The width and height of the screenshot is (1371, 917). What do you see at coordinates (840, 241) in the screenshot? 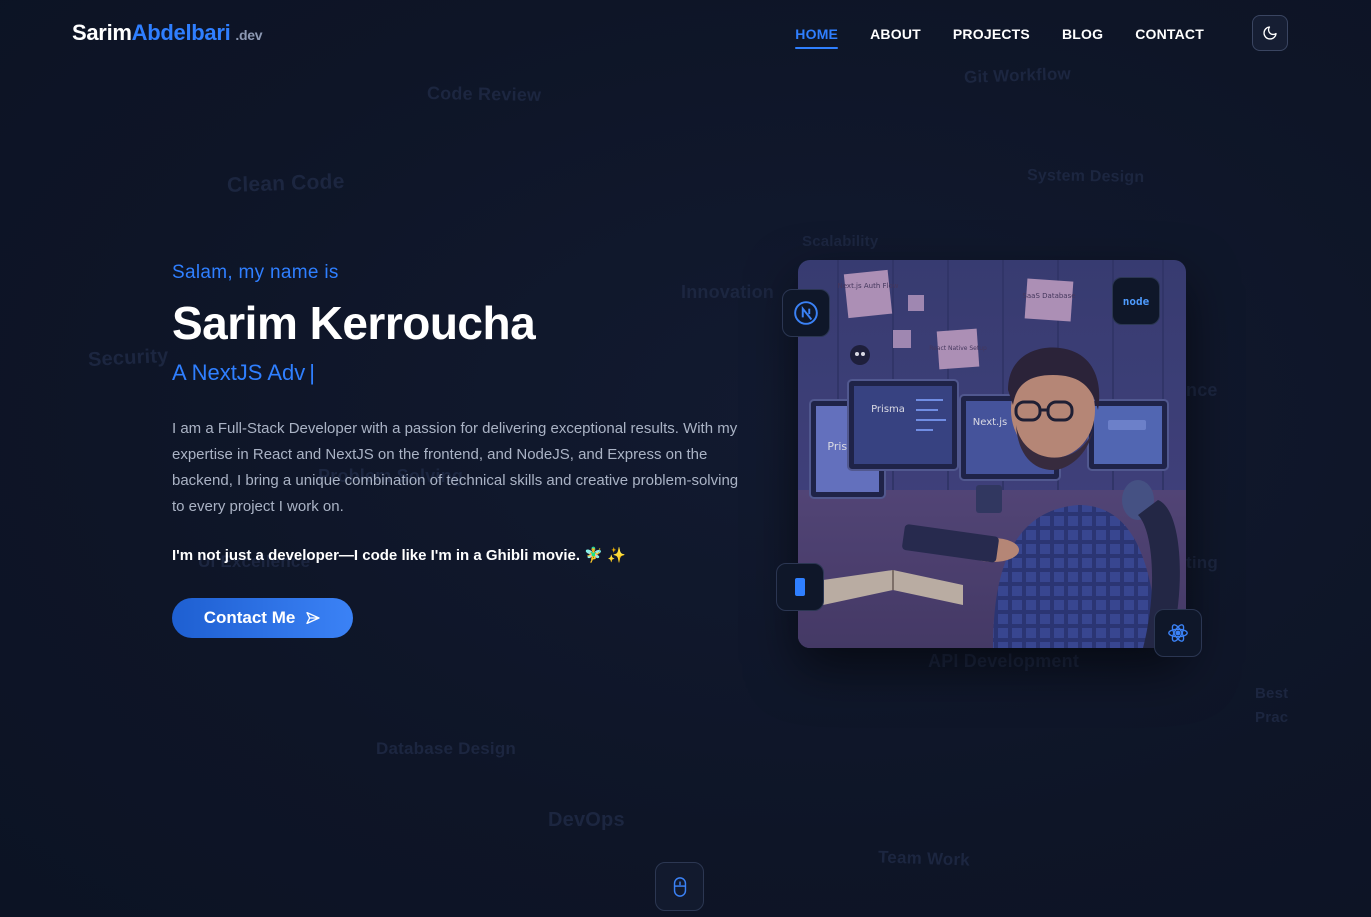
I see `bg-word: Scalability` at bounding box center [840, 241].